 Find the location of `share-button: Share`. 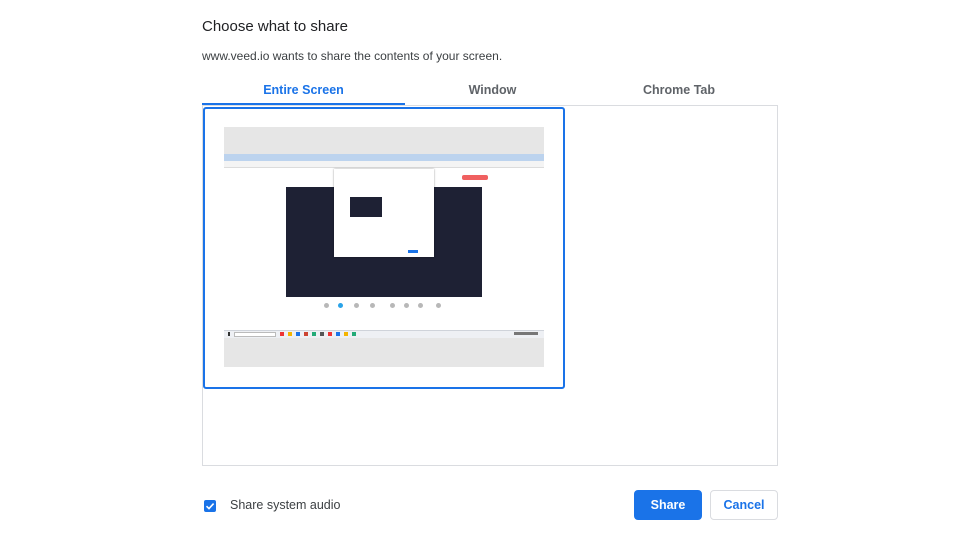

share-button: Share is located at coordinates (668, 505).